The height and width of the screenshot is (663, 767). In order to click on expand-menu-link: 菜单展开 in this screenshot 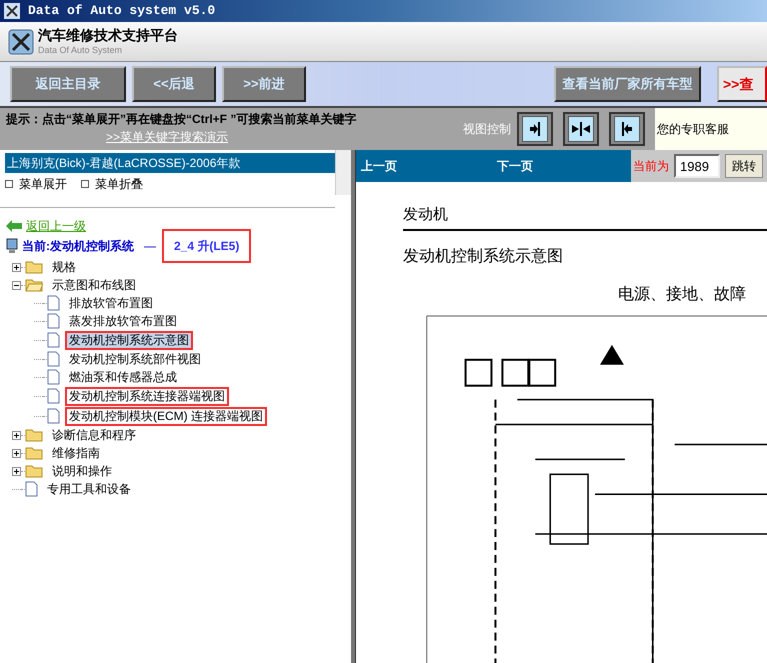, I will do `click(43, 184)`.